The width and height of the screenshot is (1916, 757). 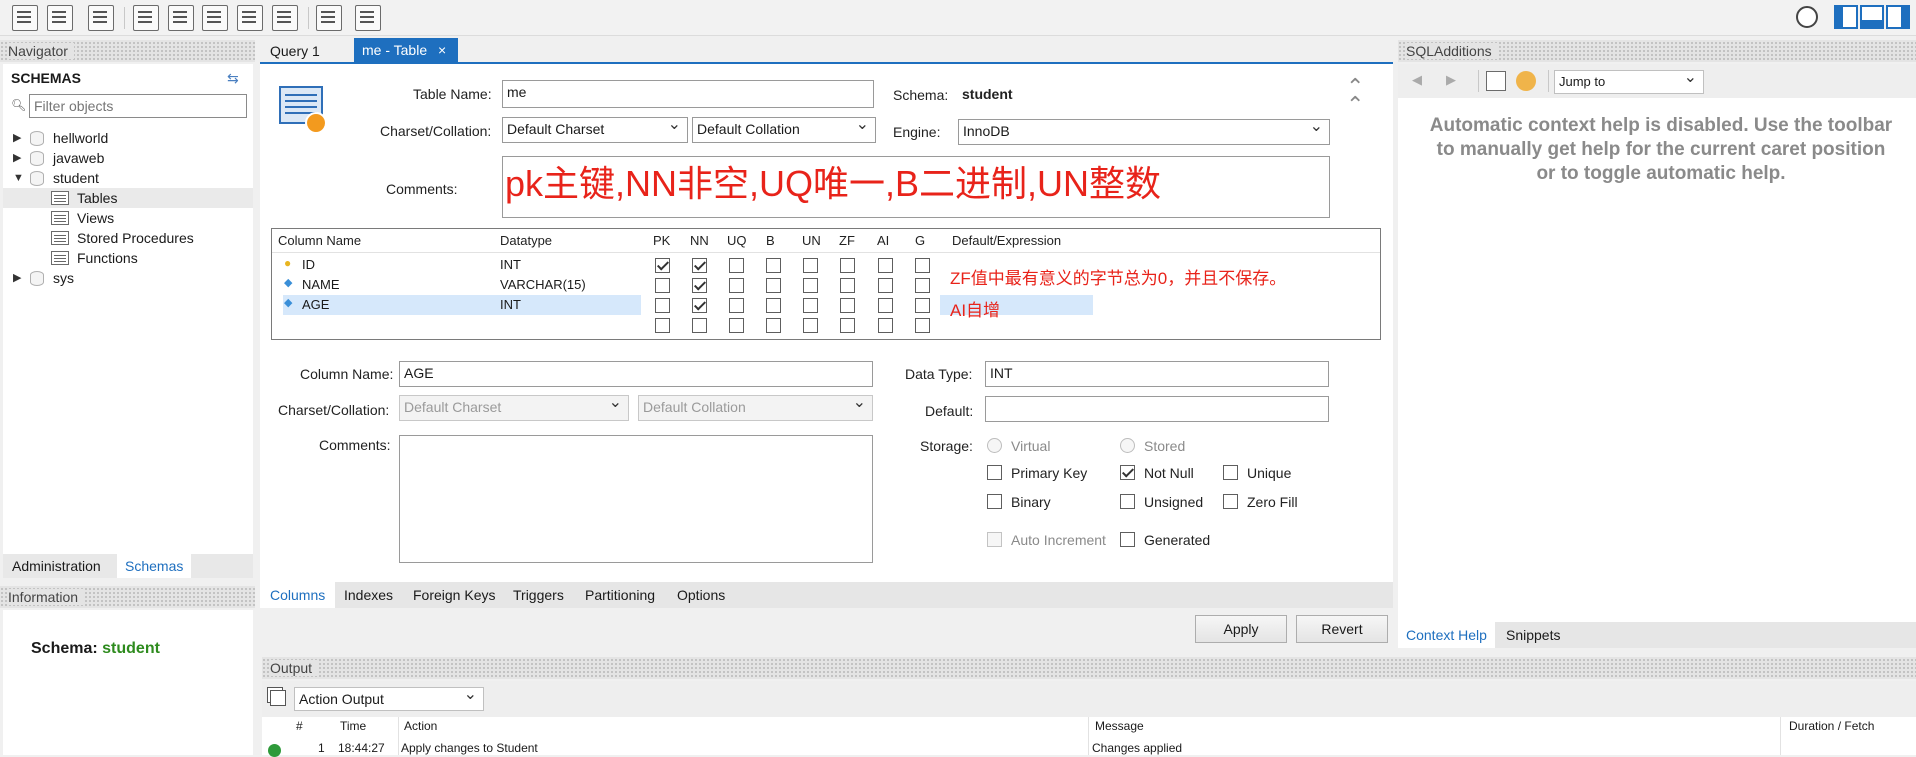 I want to click on collation-select: Default Collation, so click(x=784, y=130).